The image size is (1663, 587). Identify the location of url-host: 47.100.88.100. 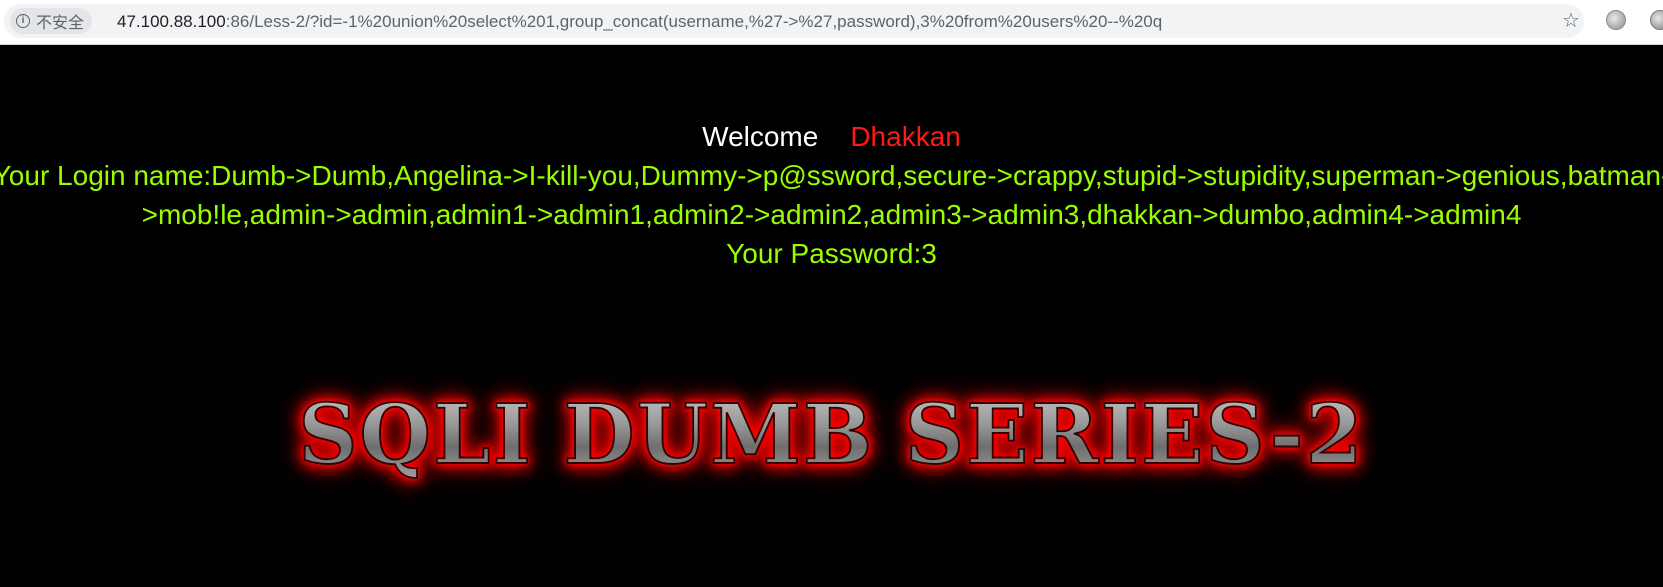
(171, 21).